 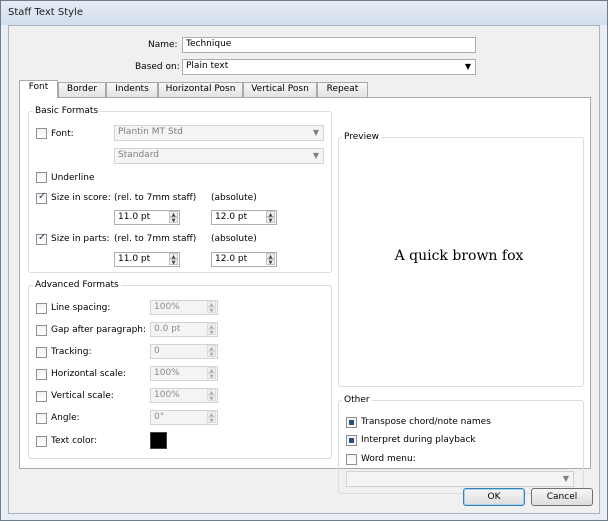 I want to click on font-value: Plantin MT Std, so click(x=150, y=132).